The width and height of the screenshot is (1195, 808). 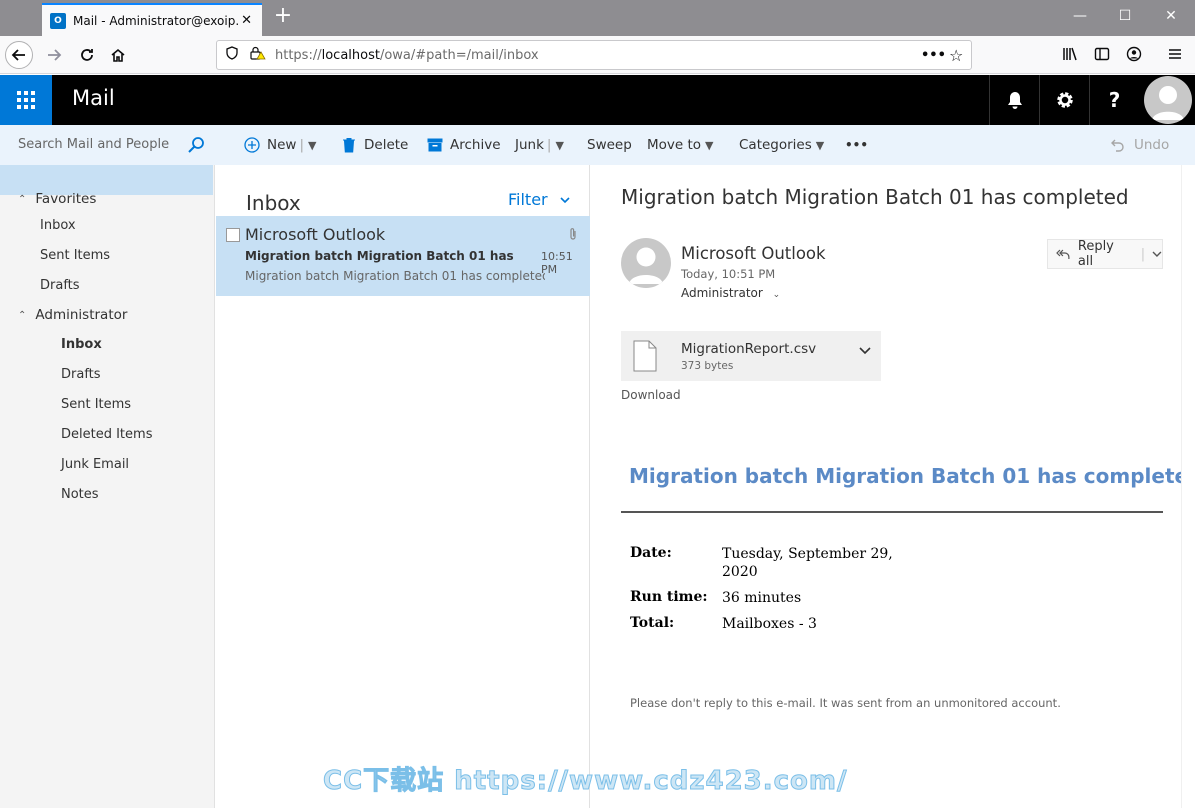 I want to click on user-avatar, so click(x=1168, y=100).